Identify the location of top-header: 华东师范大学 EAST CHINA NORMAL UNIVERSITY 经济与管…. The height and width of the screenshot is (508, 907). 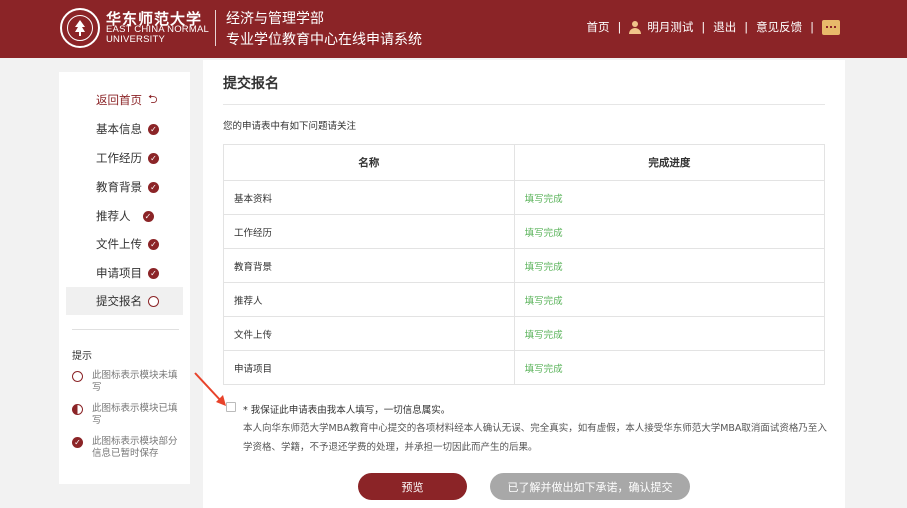
(453, 29).